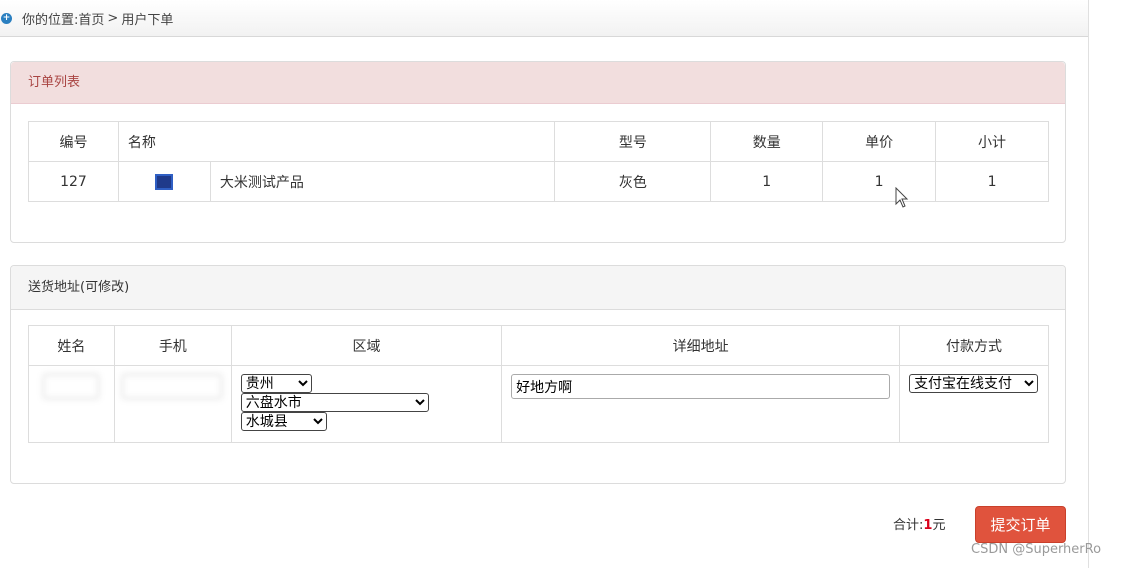 This screenshot has width=1129, height=568. Describe the element at coordinates (91, 18) in the screenshot. I see `breadcrumb-home-link: 首页` at that location.